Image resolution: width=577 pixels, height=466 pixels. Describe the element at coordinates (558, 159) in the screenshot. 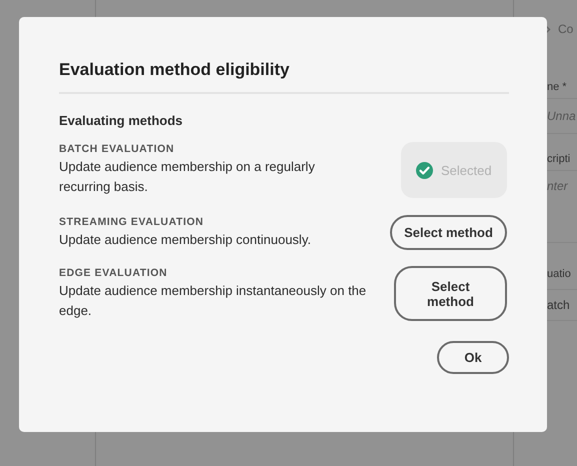

I see `field-label: cripti` at that location.